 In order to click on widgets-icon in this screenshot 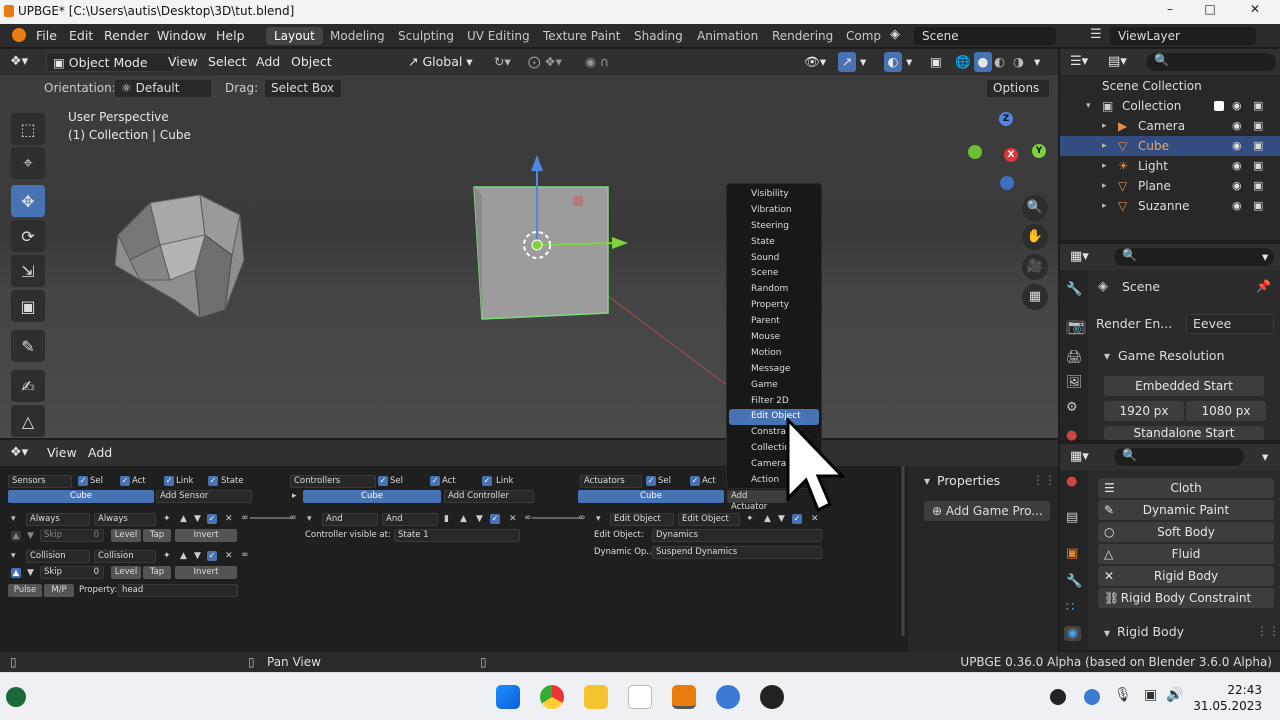, I will do `click(16, 697)`.